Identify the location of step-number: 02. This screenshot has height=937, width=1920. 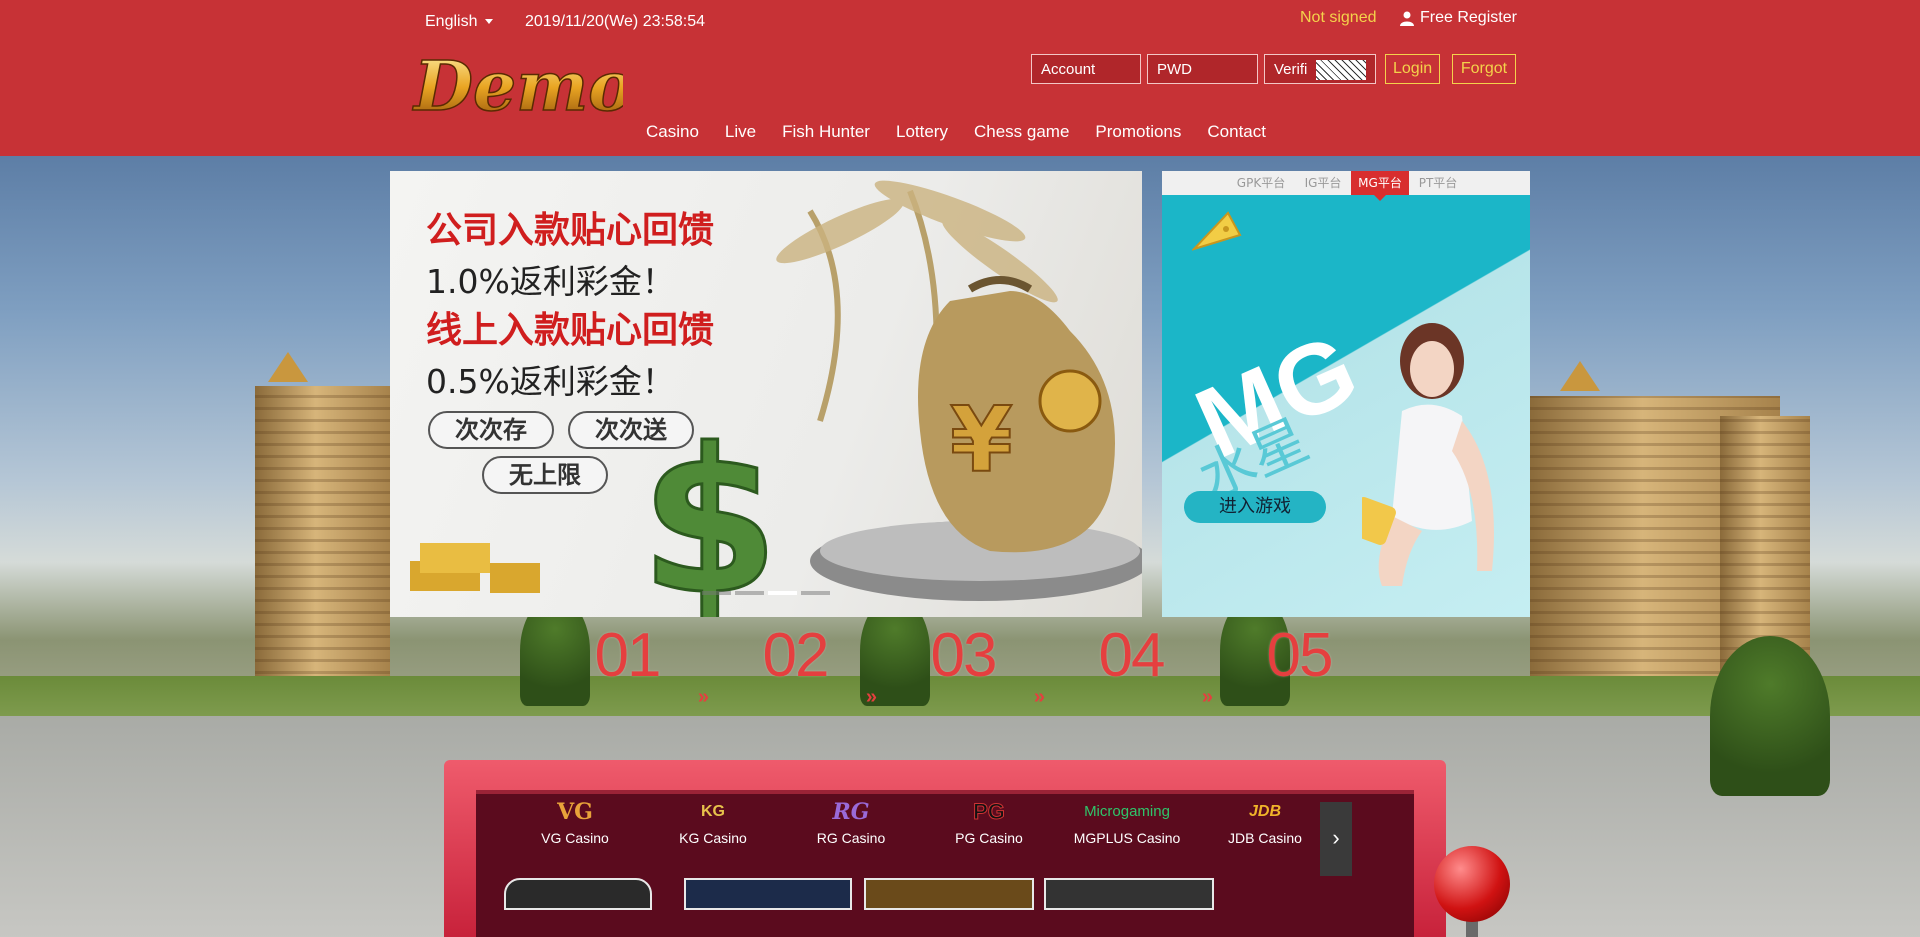
(796, 655).